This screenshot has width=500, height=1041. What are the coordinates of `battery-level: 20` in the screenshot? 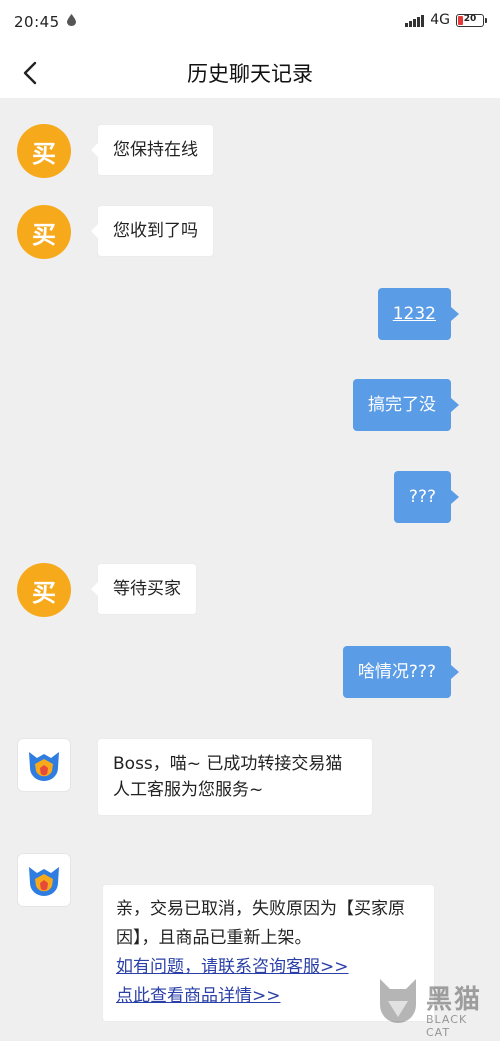 It's located at (470, 18).